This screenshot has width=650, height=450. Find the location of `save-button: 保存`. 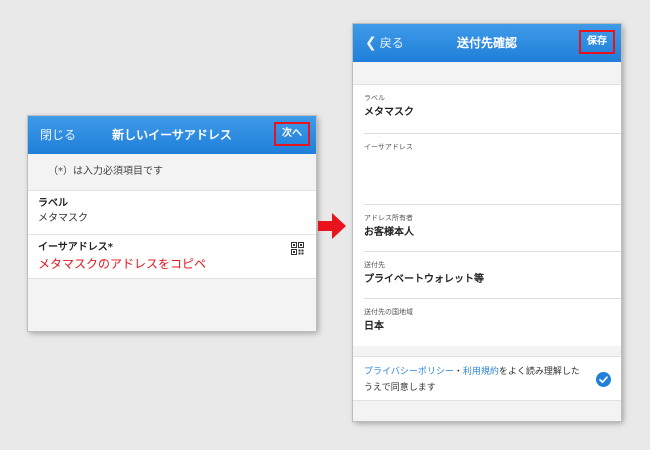

save-button: 保存 is located at coordinates (597, 42).